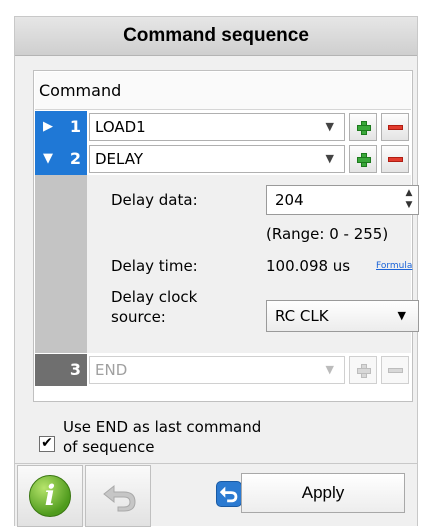 This screenshot has height=527, width=432. Describe the element at coordinates (342, 200) in the screenshot. I see `delay-data-spinbox: 204 ▲ ▼` at that location.